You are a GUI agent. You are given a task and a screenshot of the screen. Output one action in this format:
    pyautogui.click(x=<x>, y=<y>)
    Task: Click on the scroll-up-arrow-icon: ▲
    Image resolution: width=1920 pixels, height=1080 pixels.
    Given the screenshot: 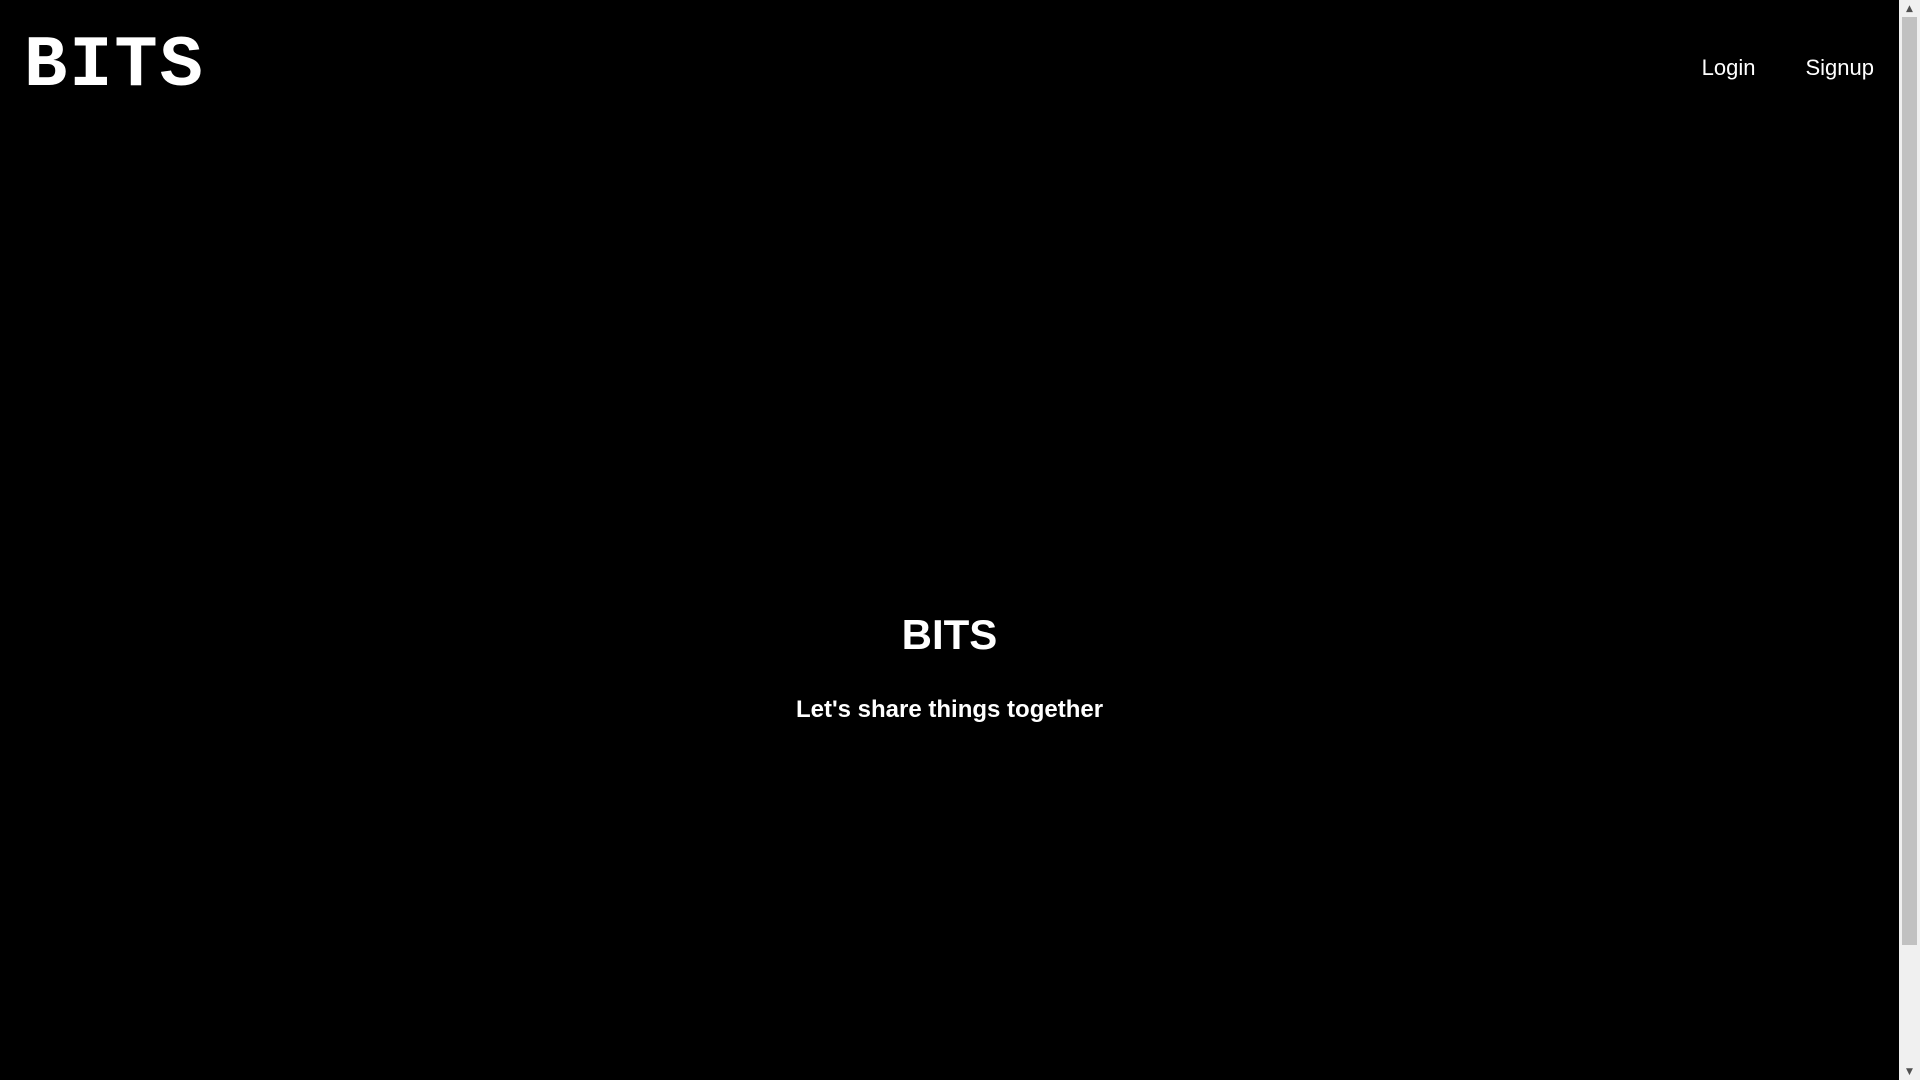 What is the action you would take?
    pyautogui.click(x=1909, y=8)
    